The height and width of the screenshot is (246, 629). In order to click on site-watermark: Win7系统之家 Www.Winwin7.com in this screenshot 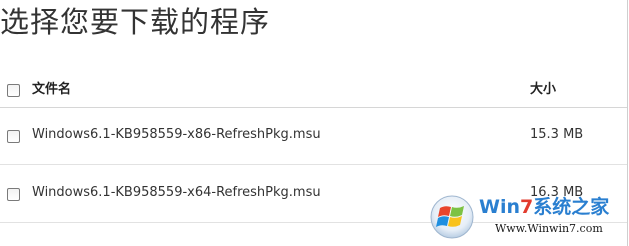, I will do `click(527, 215)`.